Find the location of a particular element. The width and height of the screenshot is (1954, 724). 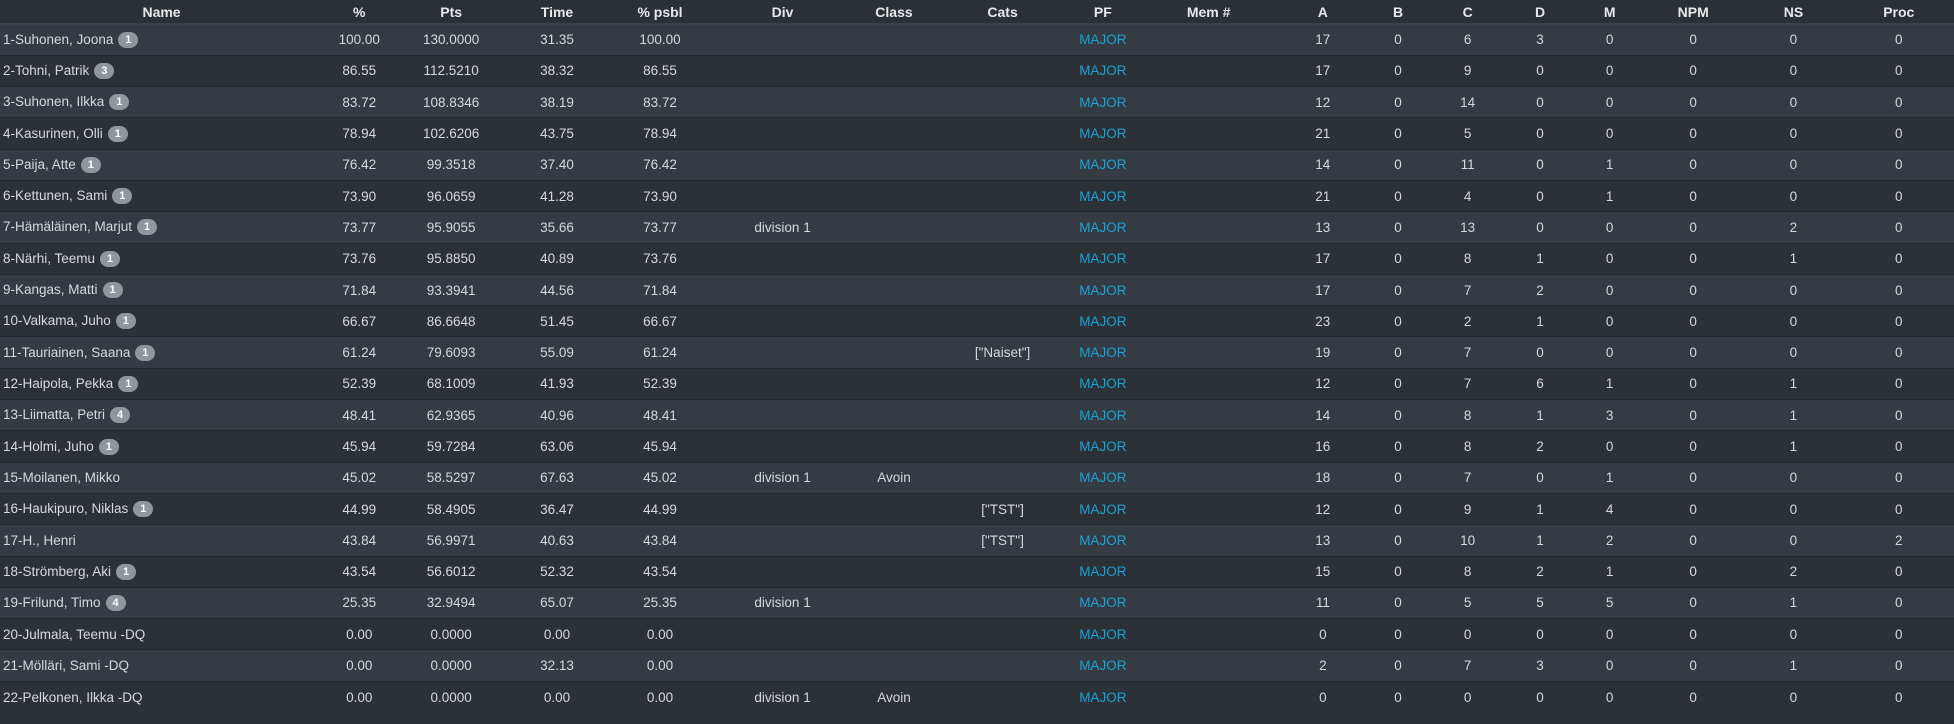

competitor-name: 11-Tauriainen, Saana is located at coordinates (66, 352).